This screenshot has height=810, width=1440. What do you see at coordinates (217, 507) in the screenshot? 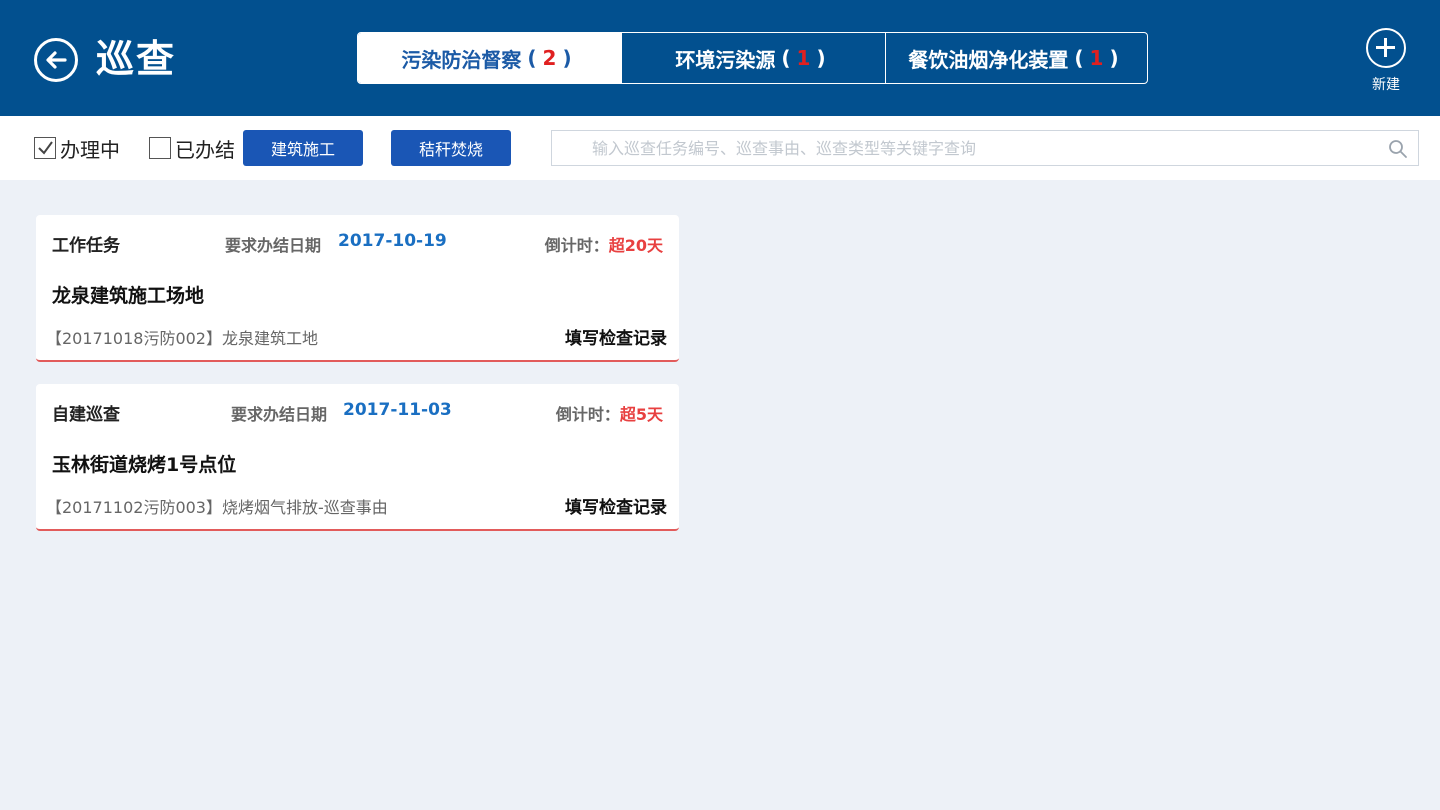
I see `task-description: 【20171102污防003】烧烤烟气排放-巡查事由` at bounding box center [217, 507].